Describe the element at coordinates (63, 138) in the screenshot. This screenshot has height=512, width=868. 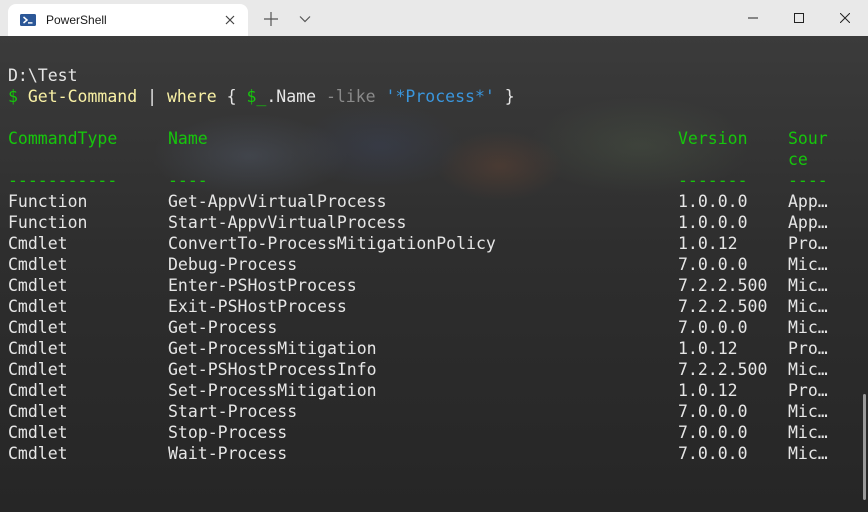
I see `header-commandtype: CommandType` at that location.